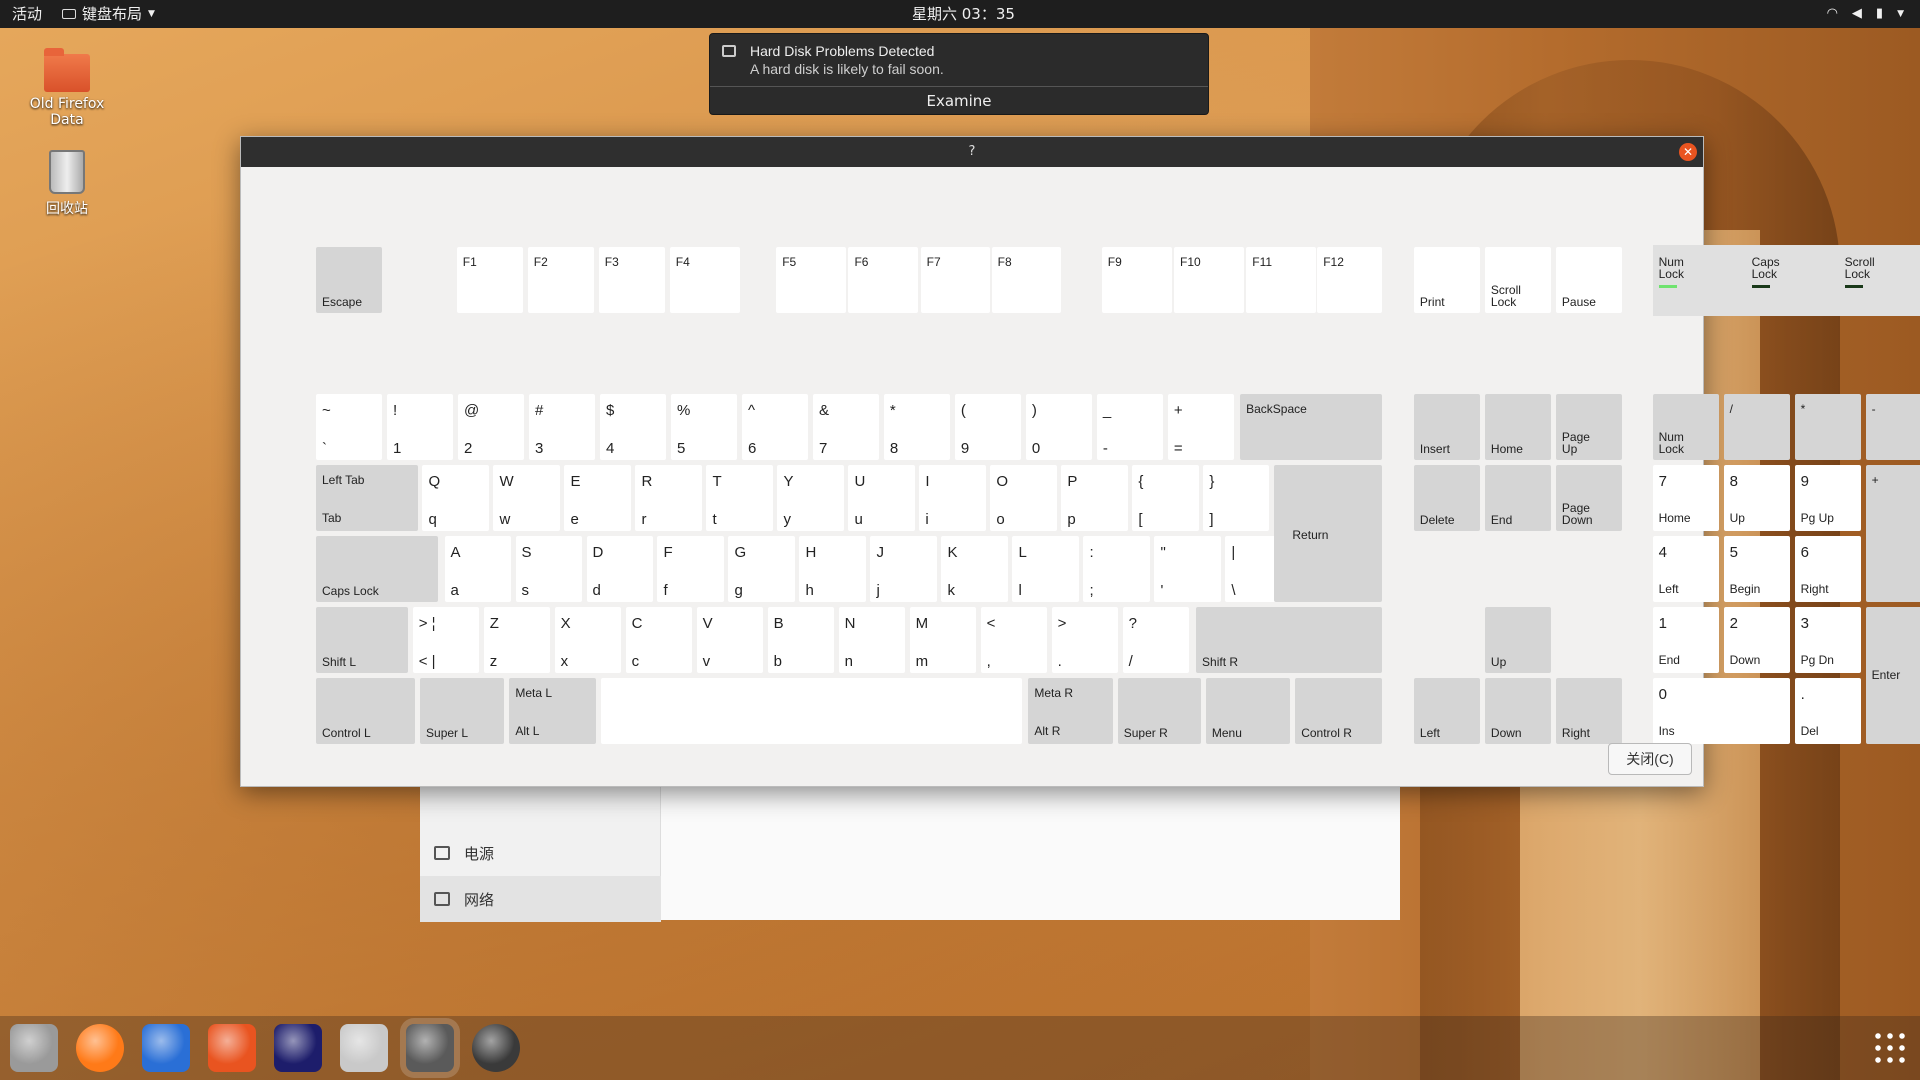 This screenshot has height=1080, width=1920. Describe the element at coordinates (1159, 710) in the screenshot. I see `key-super-r: Super R` at that location.